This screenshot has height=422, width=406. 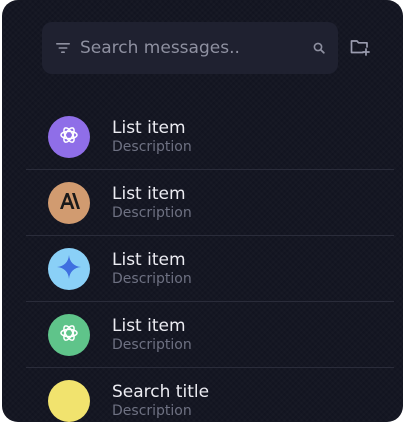 What do you see at coordinates (319, 48) in the screenshot?
I see `search-icon` at bounding box center [319, 48].